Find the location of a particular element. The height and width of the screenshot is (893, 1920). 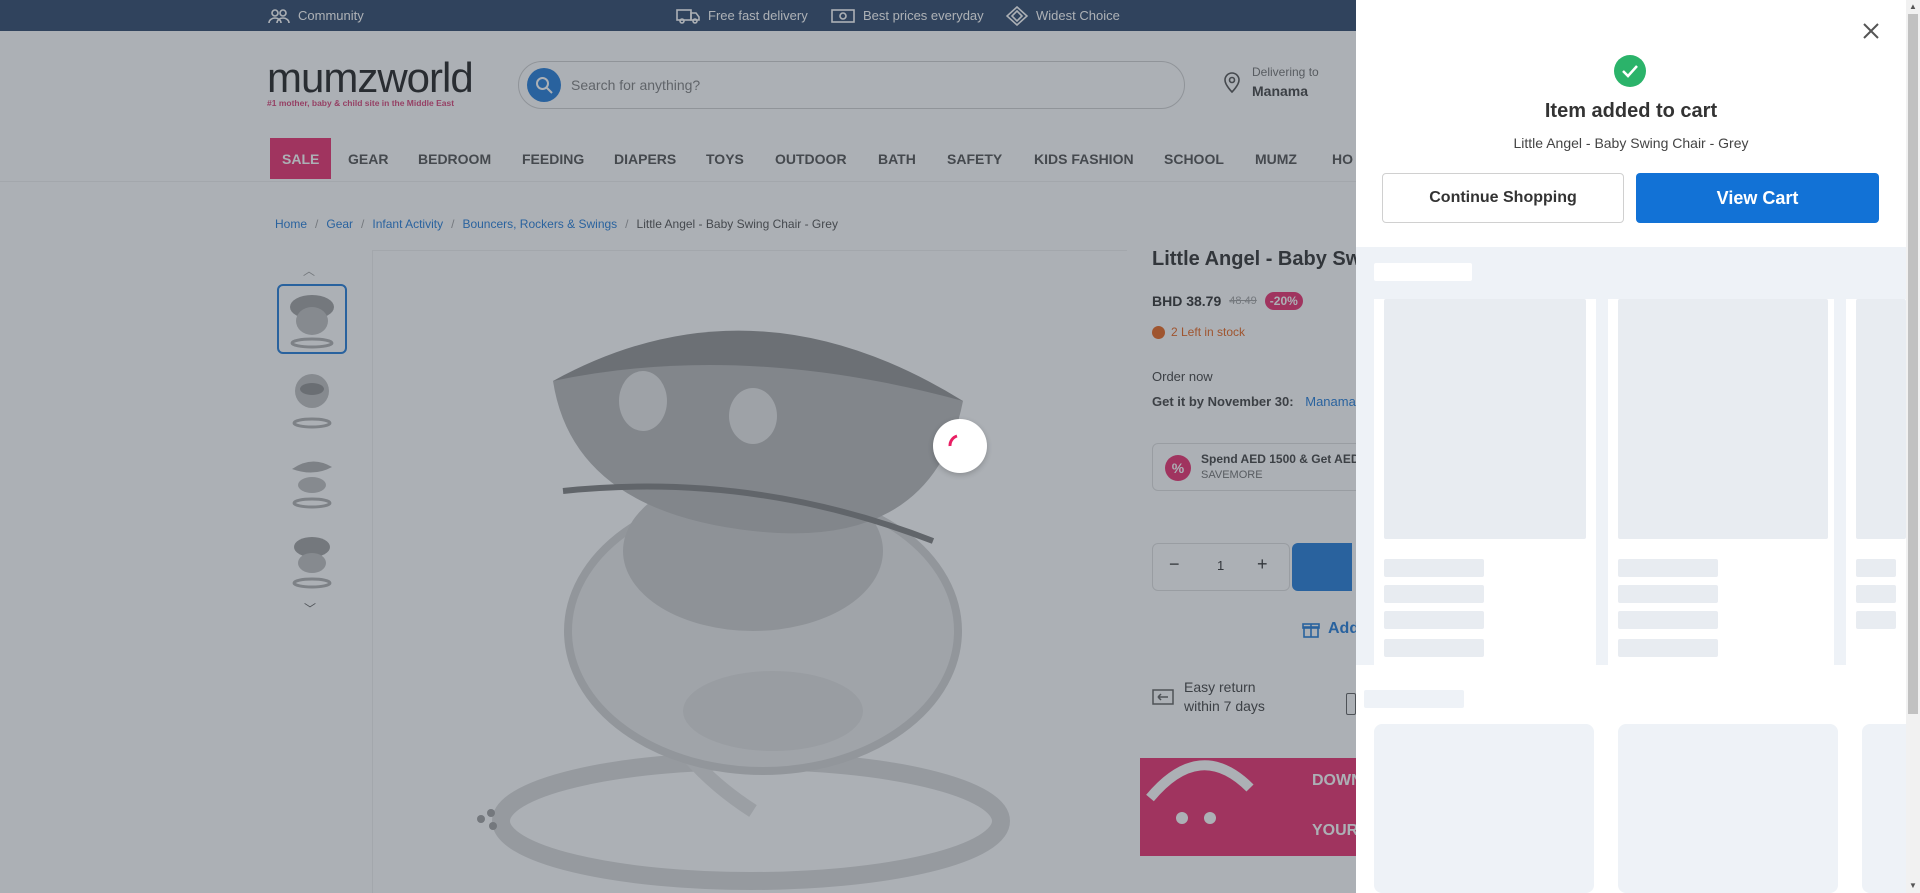

close-drawer-button is located at coordinates (1871, 31).